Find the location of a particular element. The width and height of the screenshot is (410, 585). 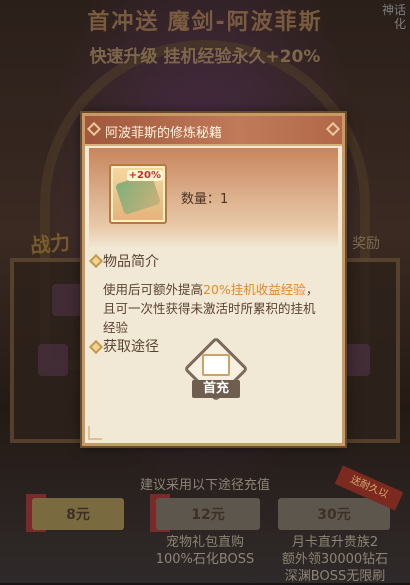

dialog-header: 阿波菲斯的修炼秘籍 is located at coordinates (213, 131).